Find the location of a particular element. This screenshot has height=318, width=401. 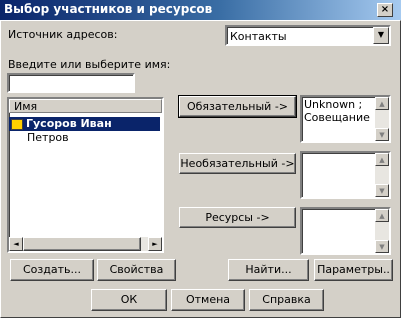

contact-card-icon is located at coordinates (17, 124).